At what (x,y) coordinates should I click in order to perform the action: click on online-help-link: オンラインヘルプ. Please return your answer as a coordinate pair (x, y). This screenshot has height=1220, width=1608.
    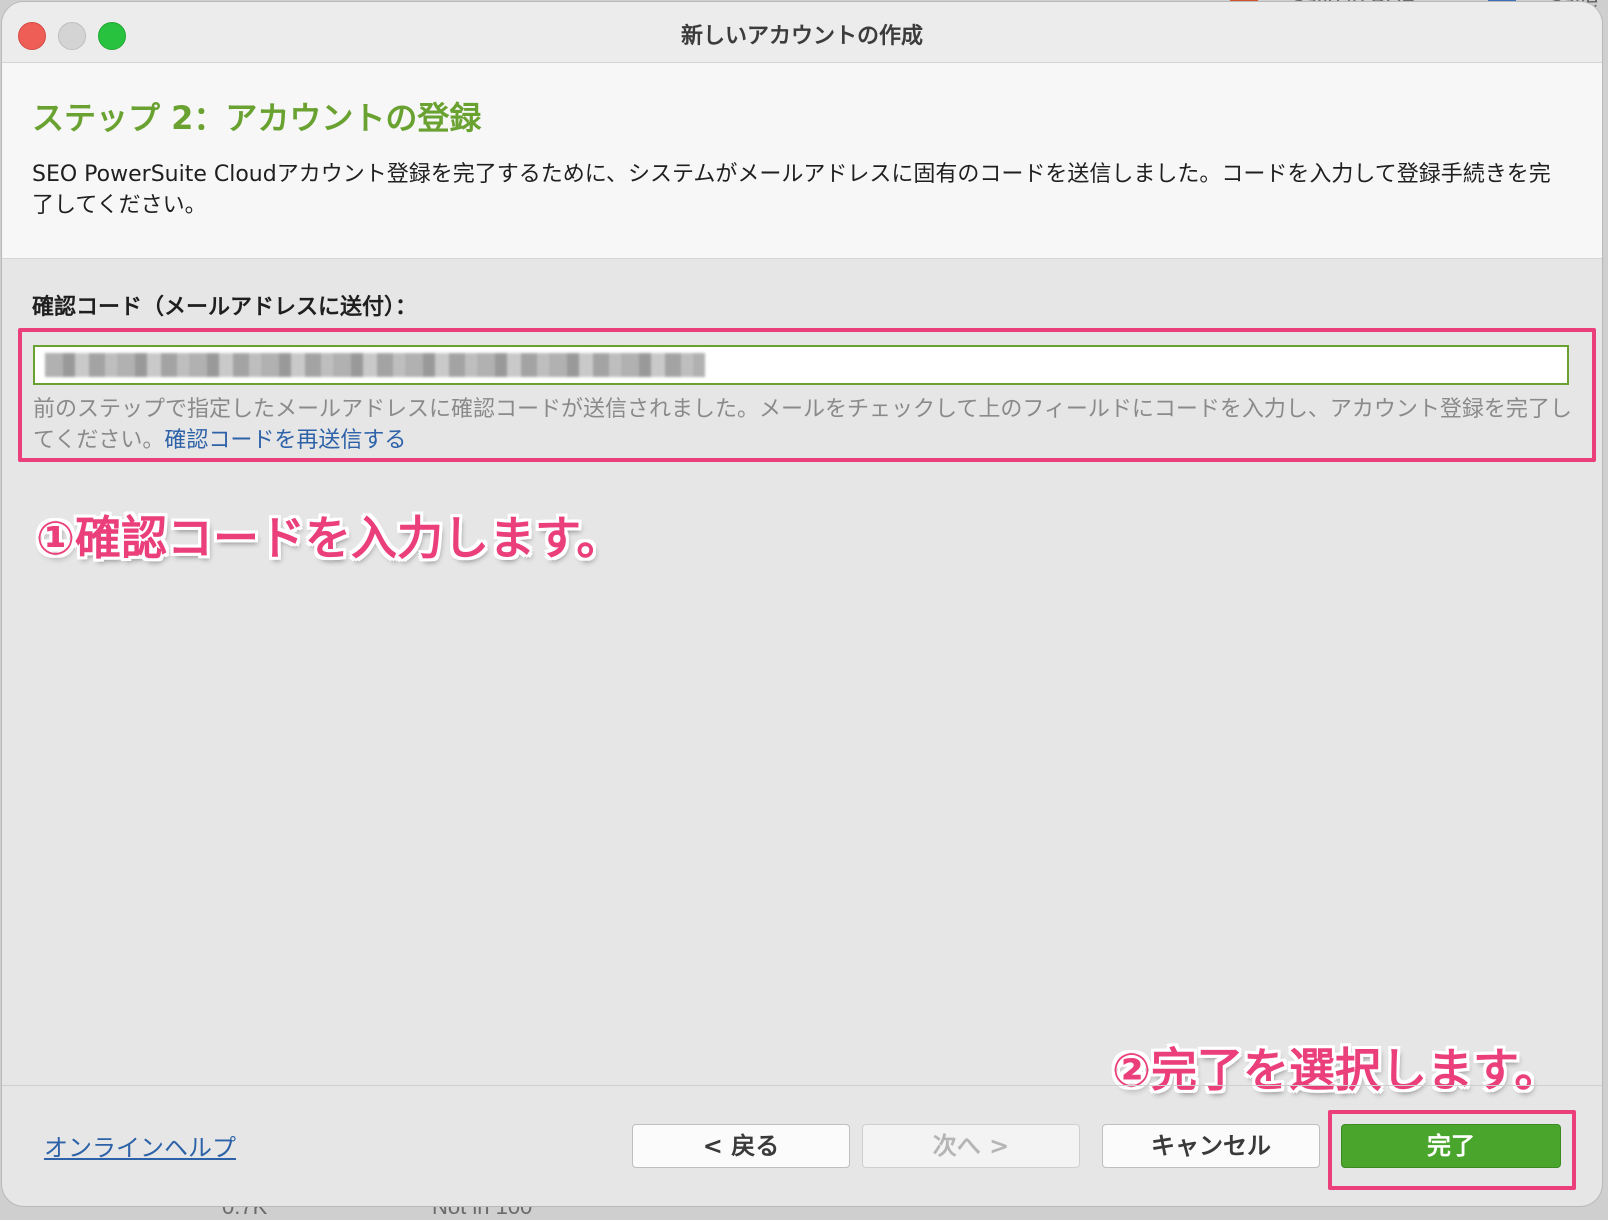
    Looking at the image, I should click on (140, 1145).